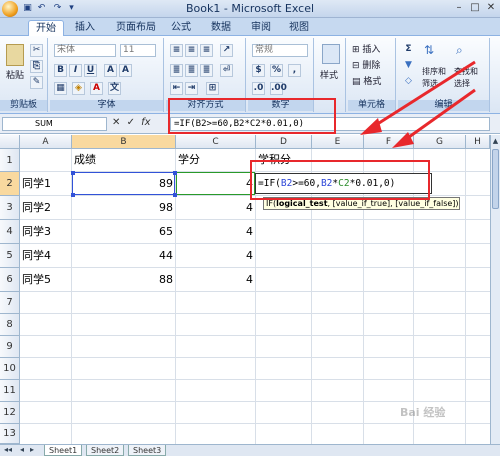 This screenshot has height=456, width=500. What do you see at coordinates (10, 369) in the screenshot?
I see `row-header-10: 10` at bounding box center [10, 369].